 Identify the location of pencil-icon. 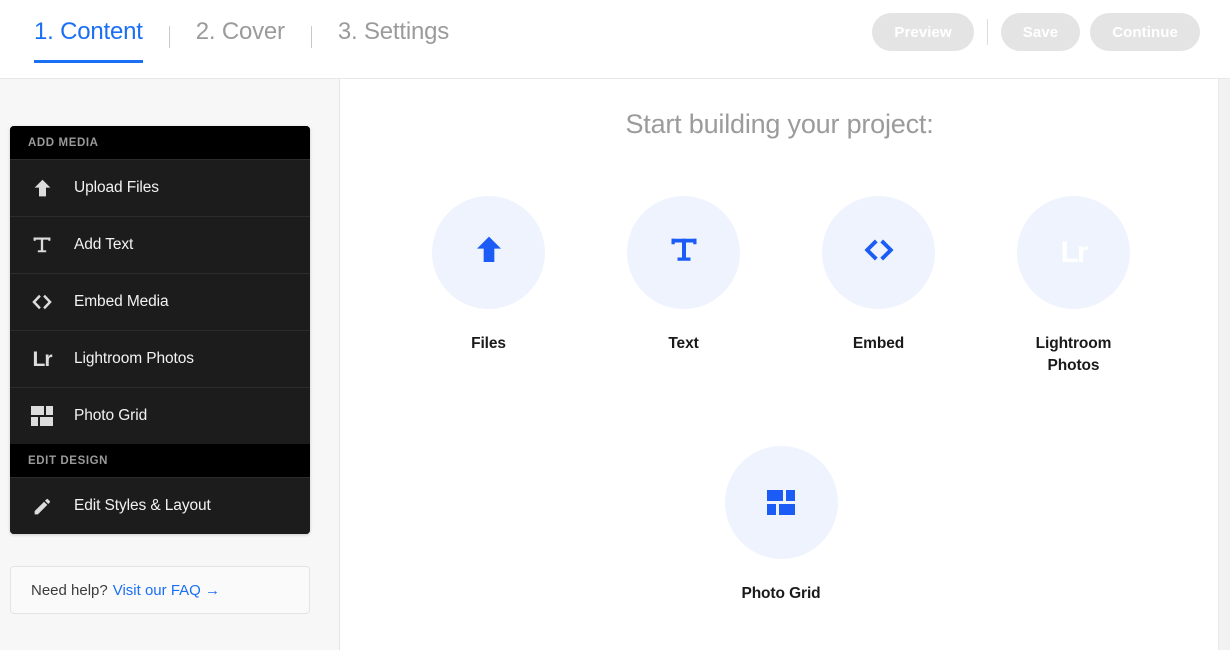
(42, 506).